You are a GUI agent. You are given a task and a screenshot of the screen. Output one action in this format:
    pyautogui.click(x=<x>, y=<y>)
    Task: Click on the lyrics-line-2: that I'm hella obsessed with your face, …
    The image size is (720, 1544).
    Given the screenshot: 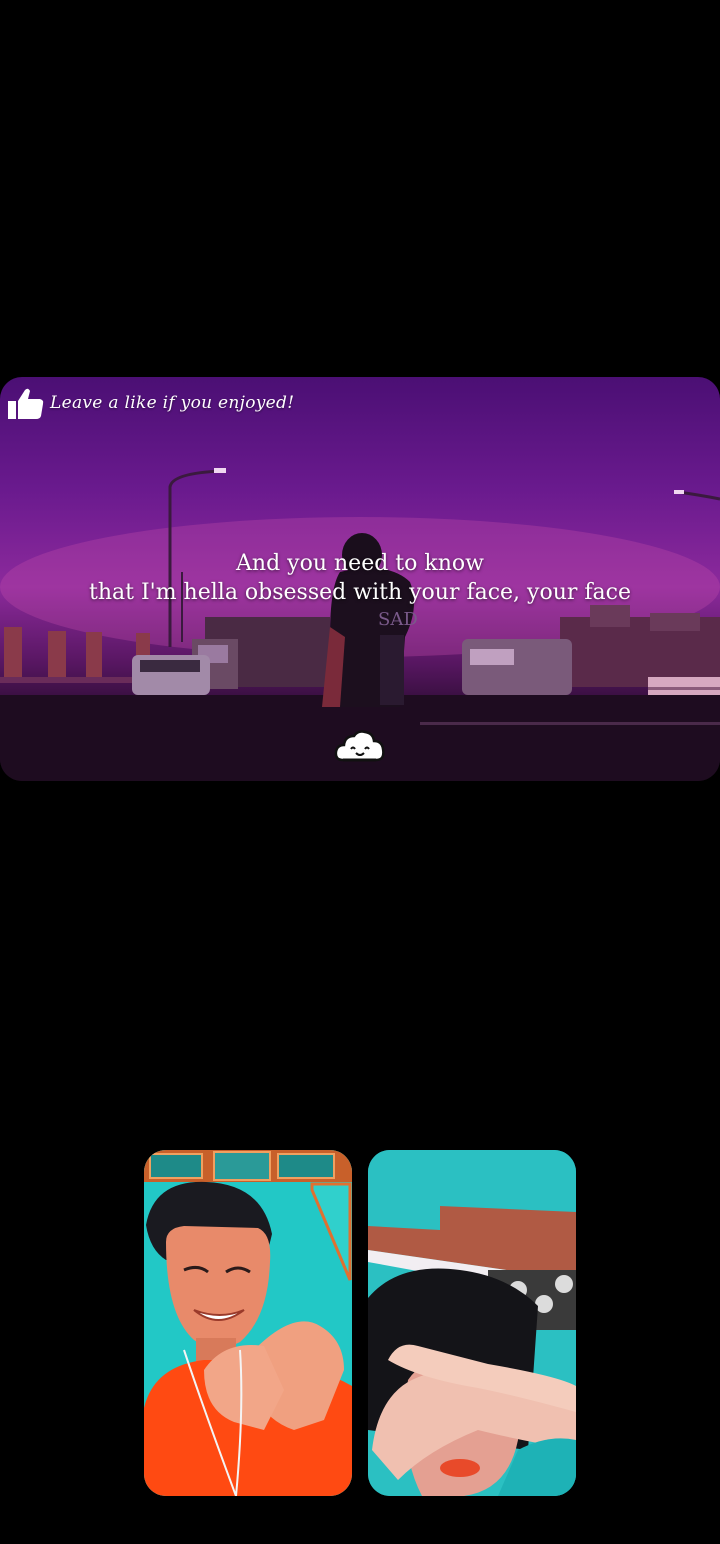 What is the action you would take?
    pyautogui.click(x=360, y=592)
    